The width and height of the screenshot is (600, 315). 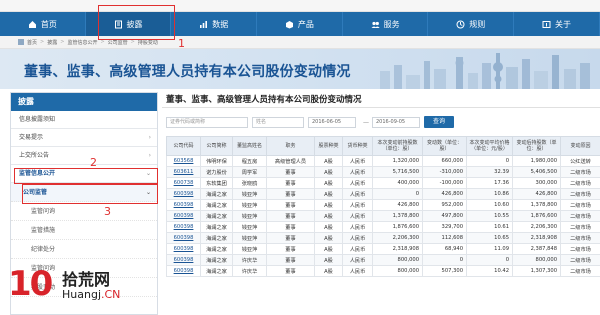 I want to click on breadcrumb-item: 披露, so click(x=52, y=42).